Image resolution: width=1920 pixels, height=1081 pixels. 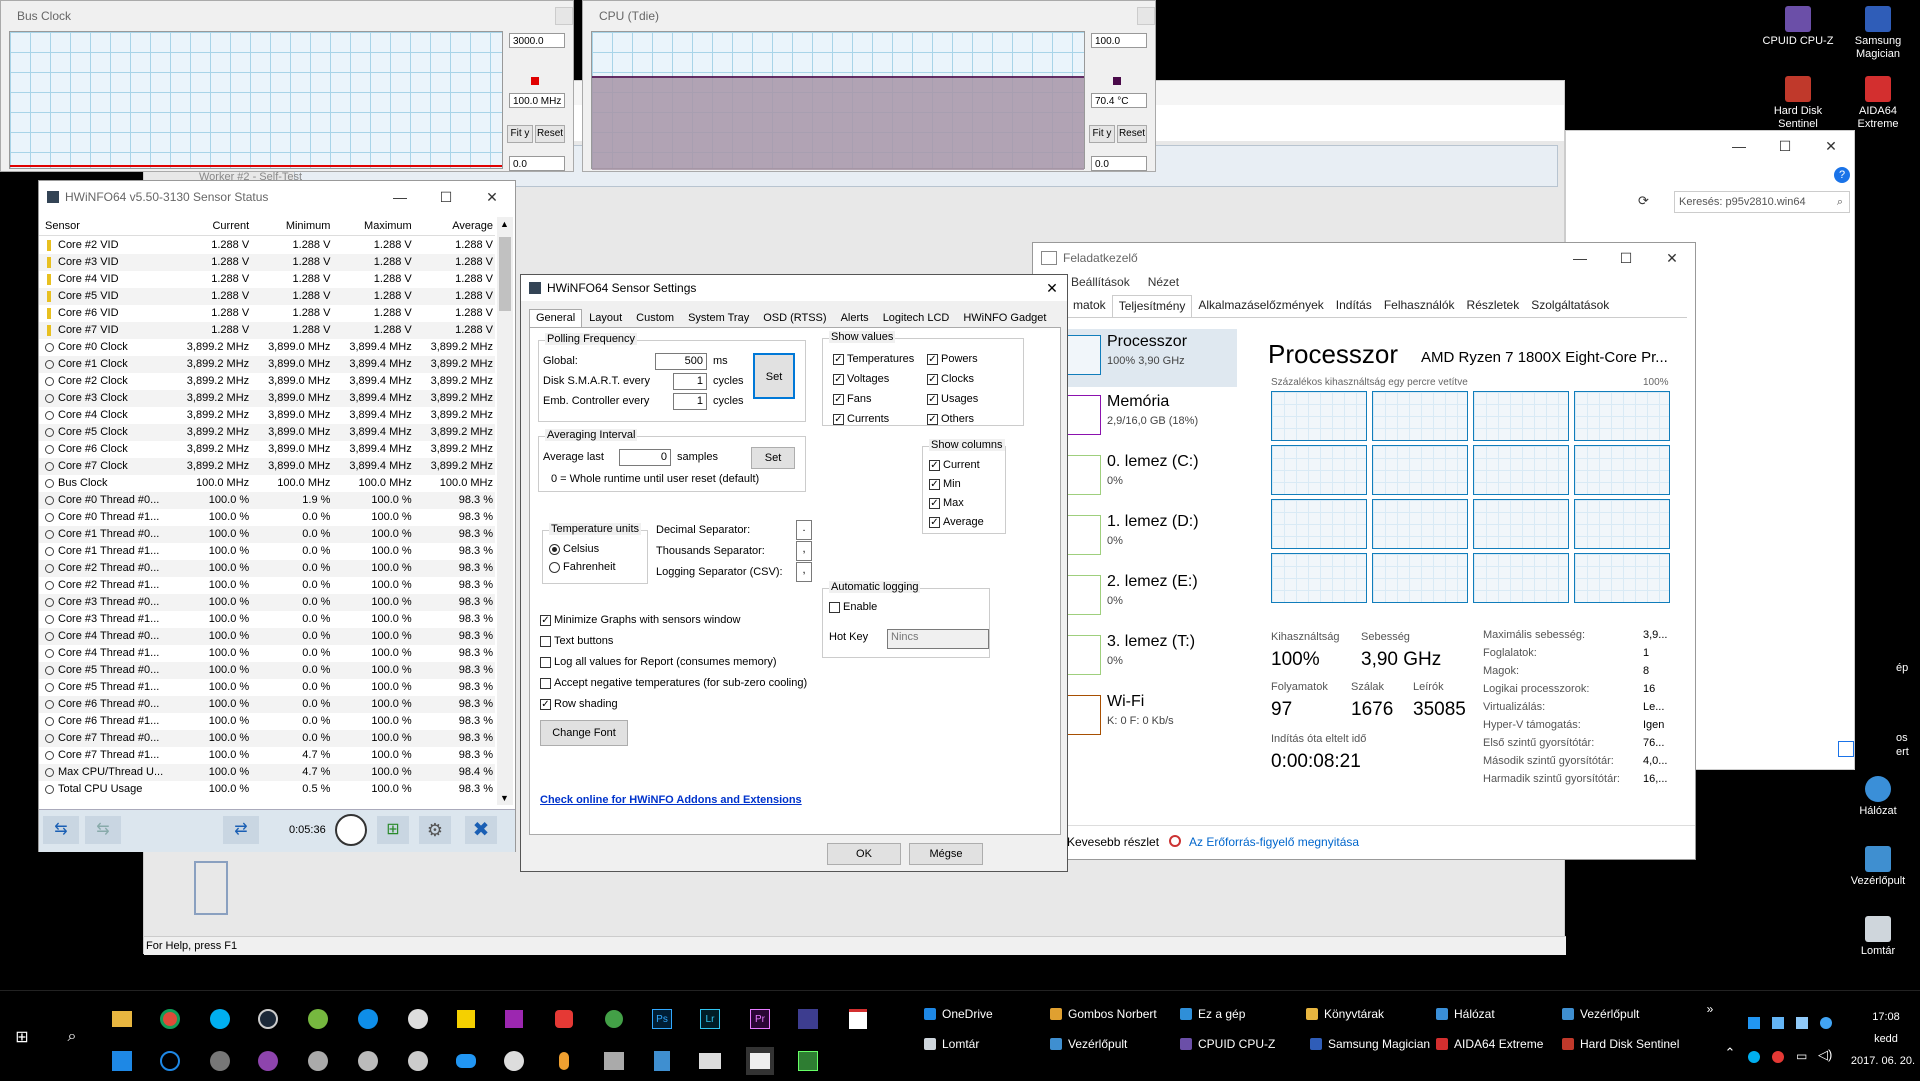 What do you see at coordinates (952, 359) in the screenshot?
I see `checkbox-powers: ✓ Powers` at bounding box center [952, 359].